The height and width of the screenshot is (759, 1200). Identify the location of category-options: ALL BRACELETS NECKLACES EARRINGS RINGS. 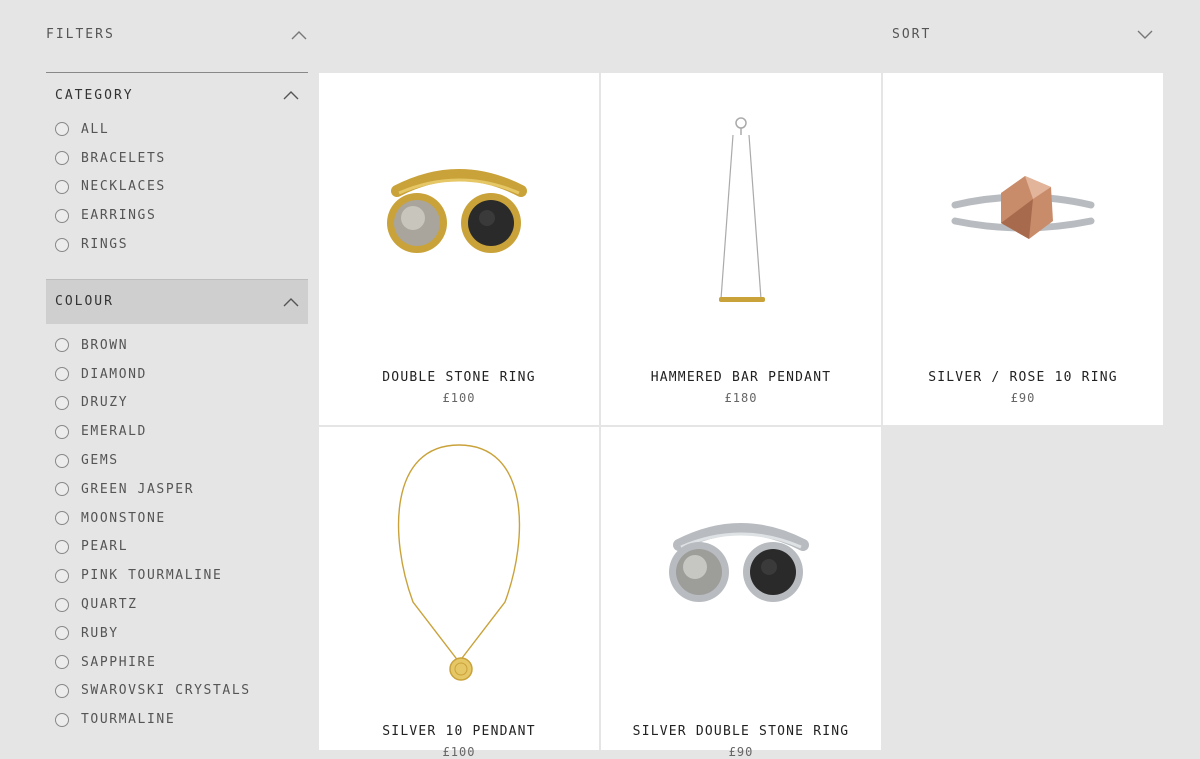
(177, 187).